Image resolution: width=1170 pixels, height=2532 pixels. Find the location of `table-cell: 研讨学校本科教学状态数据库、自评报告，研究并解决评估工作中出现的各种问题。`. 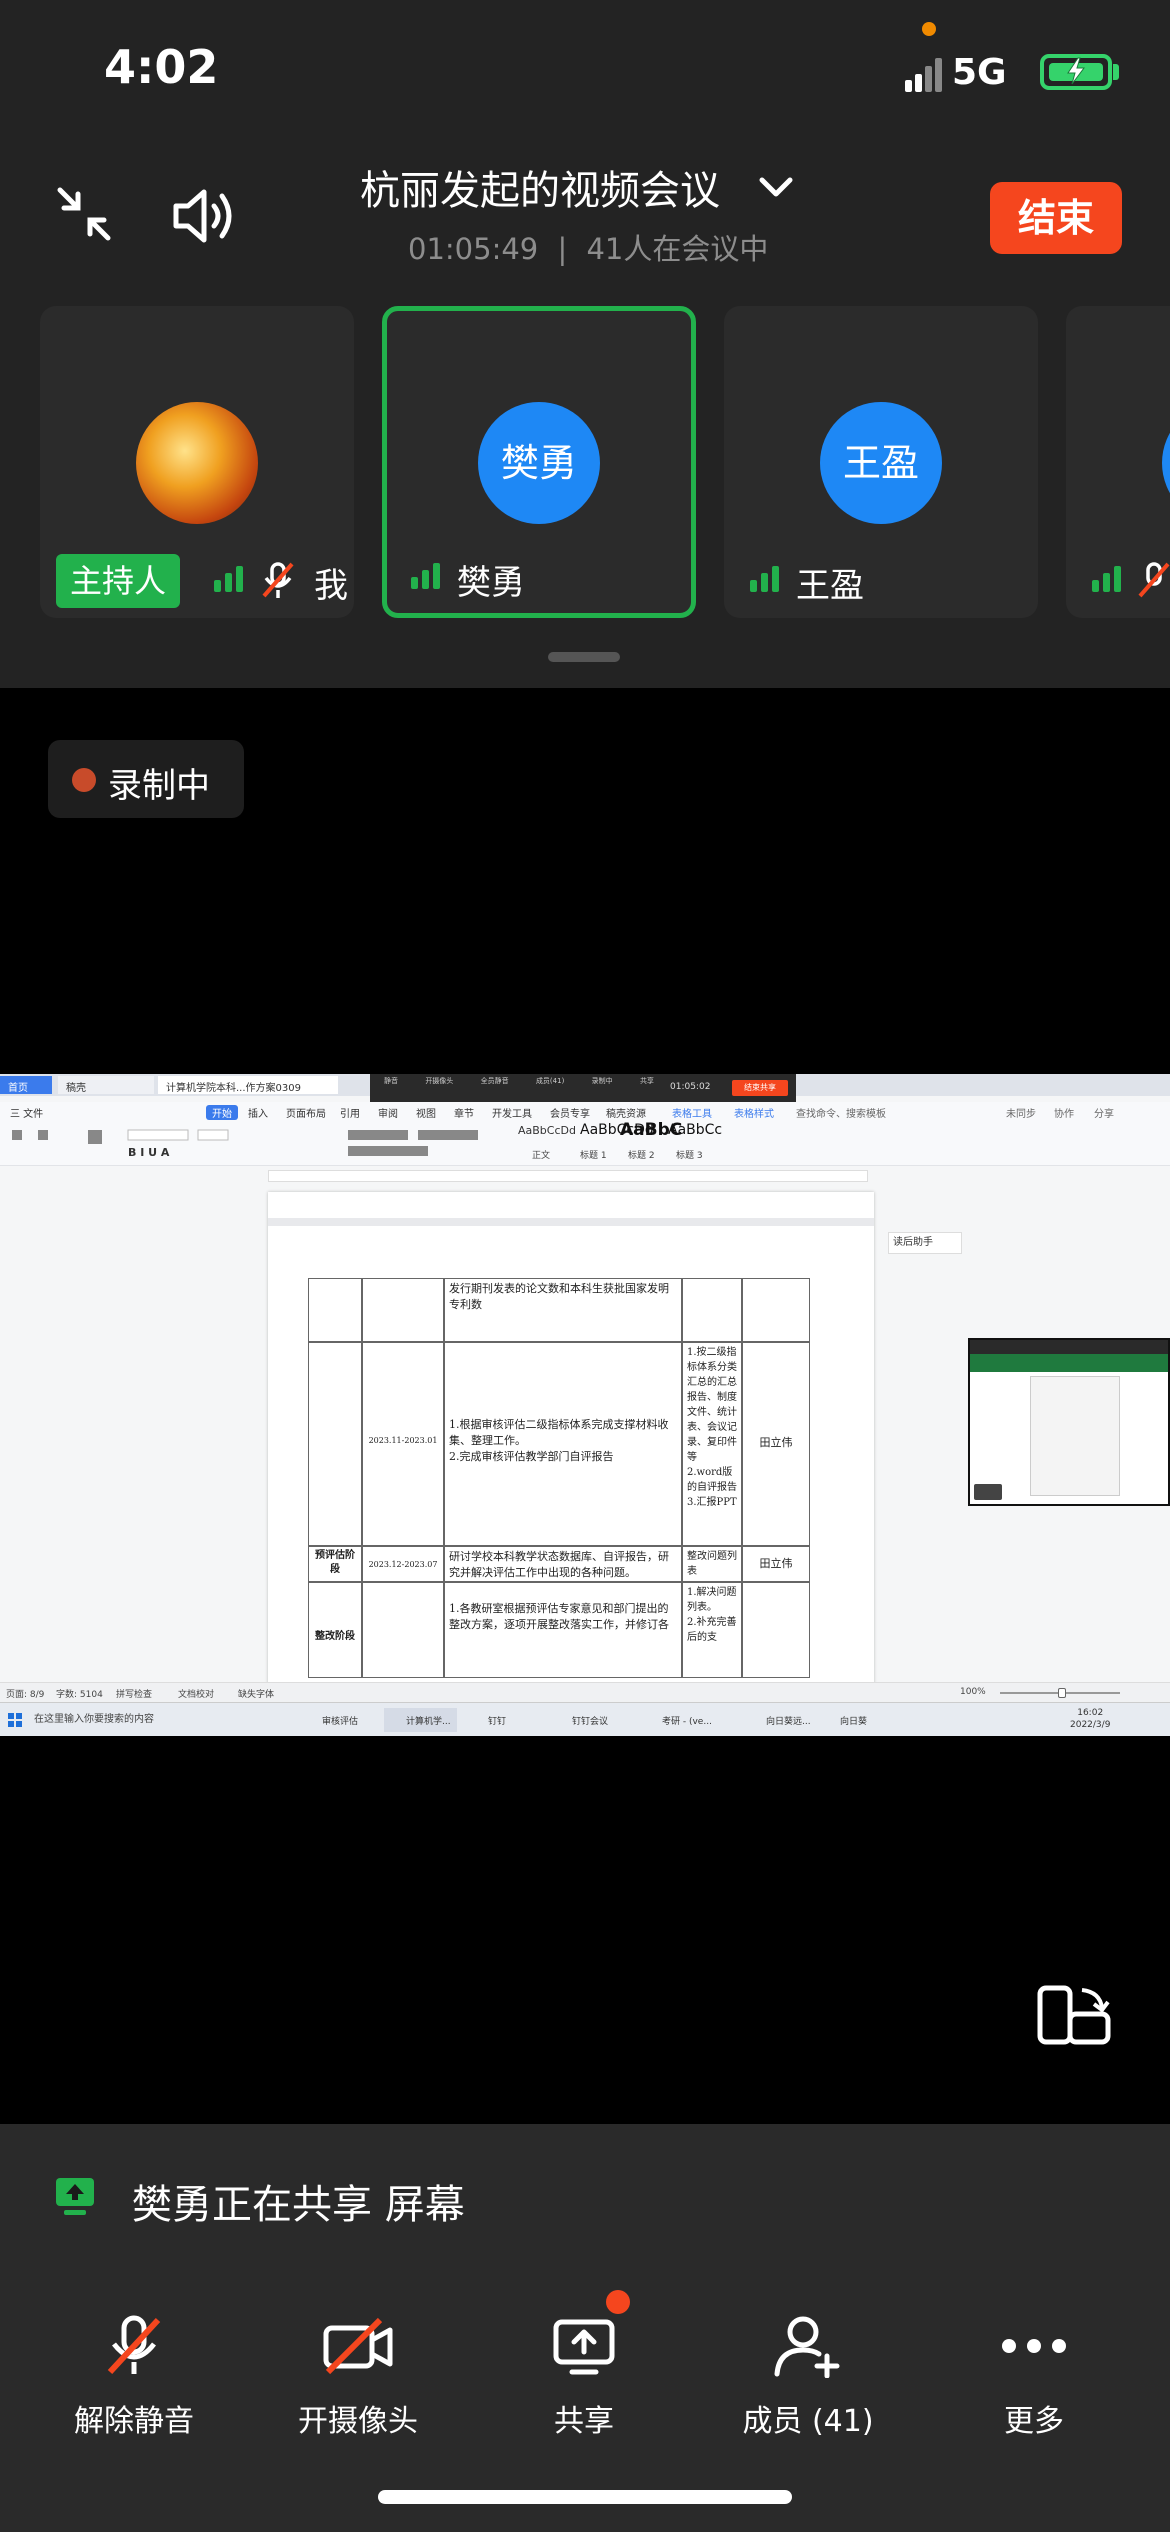

table-cell: 研讨学校本科教学状态数据库、自评报告，研究并解决评估工作中出现的各种问题。 is located at coordinates (563, 1564).